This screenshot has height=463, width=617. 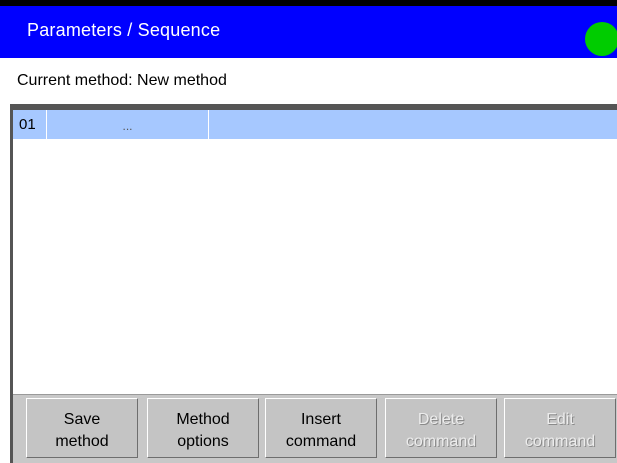 I want to click on edit-command-label-2: command, so click(x=560, y=441).